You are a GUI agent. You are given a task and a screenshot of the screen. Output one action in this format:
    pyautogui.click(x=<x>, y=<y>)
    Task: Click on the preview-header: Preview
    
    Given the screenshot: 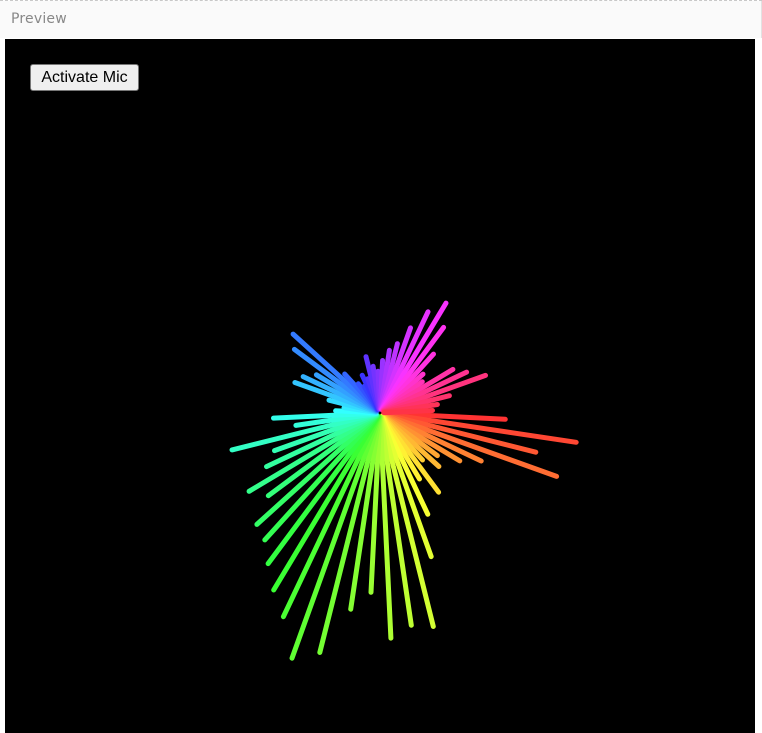 What is the action you would take?
    pyautogui.click(x=381, y=19)
    